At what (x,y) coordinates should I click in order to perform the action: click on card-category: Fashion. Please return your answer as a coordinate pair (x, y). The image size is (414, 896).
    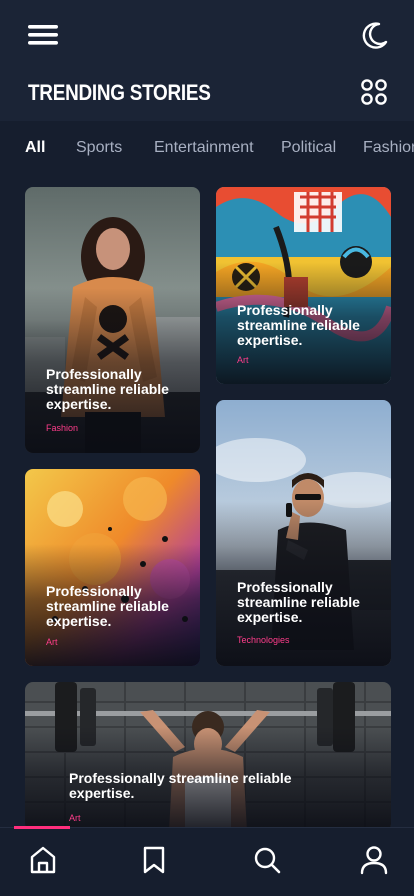
    Looking at the image, I should click on (62, 428).